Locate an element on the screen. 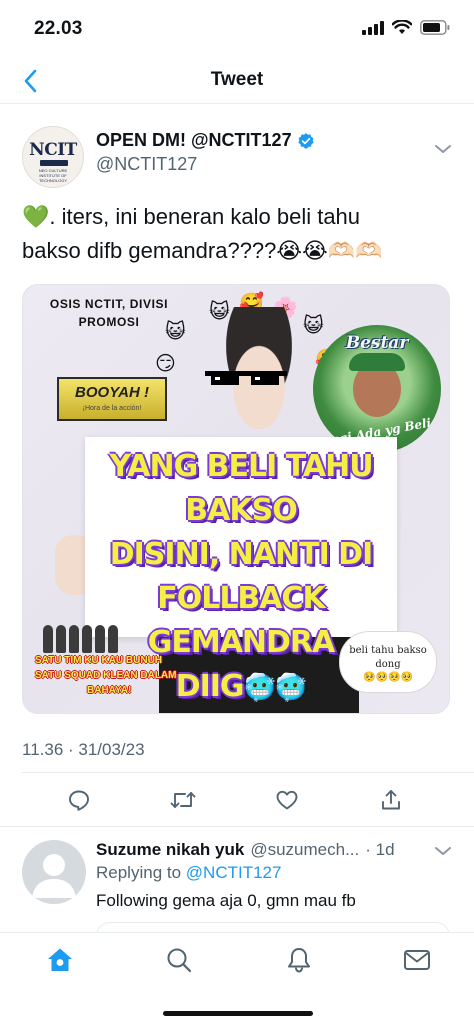 This screenshot has height=1026, width=474. bestar-cap is located at coordinates (377, 362).